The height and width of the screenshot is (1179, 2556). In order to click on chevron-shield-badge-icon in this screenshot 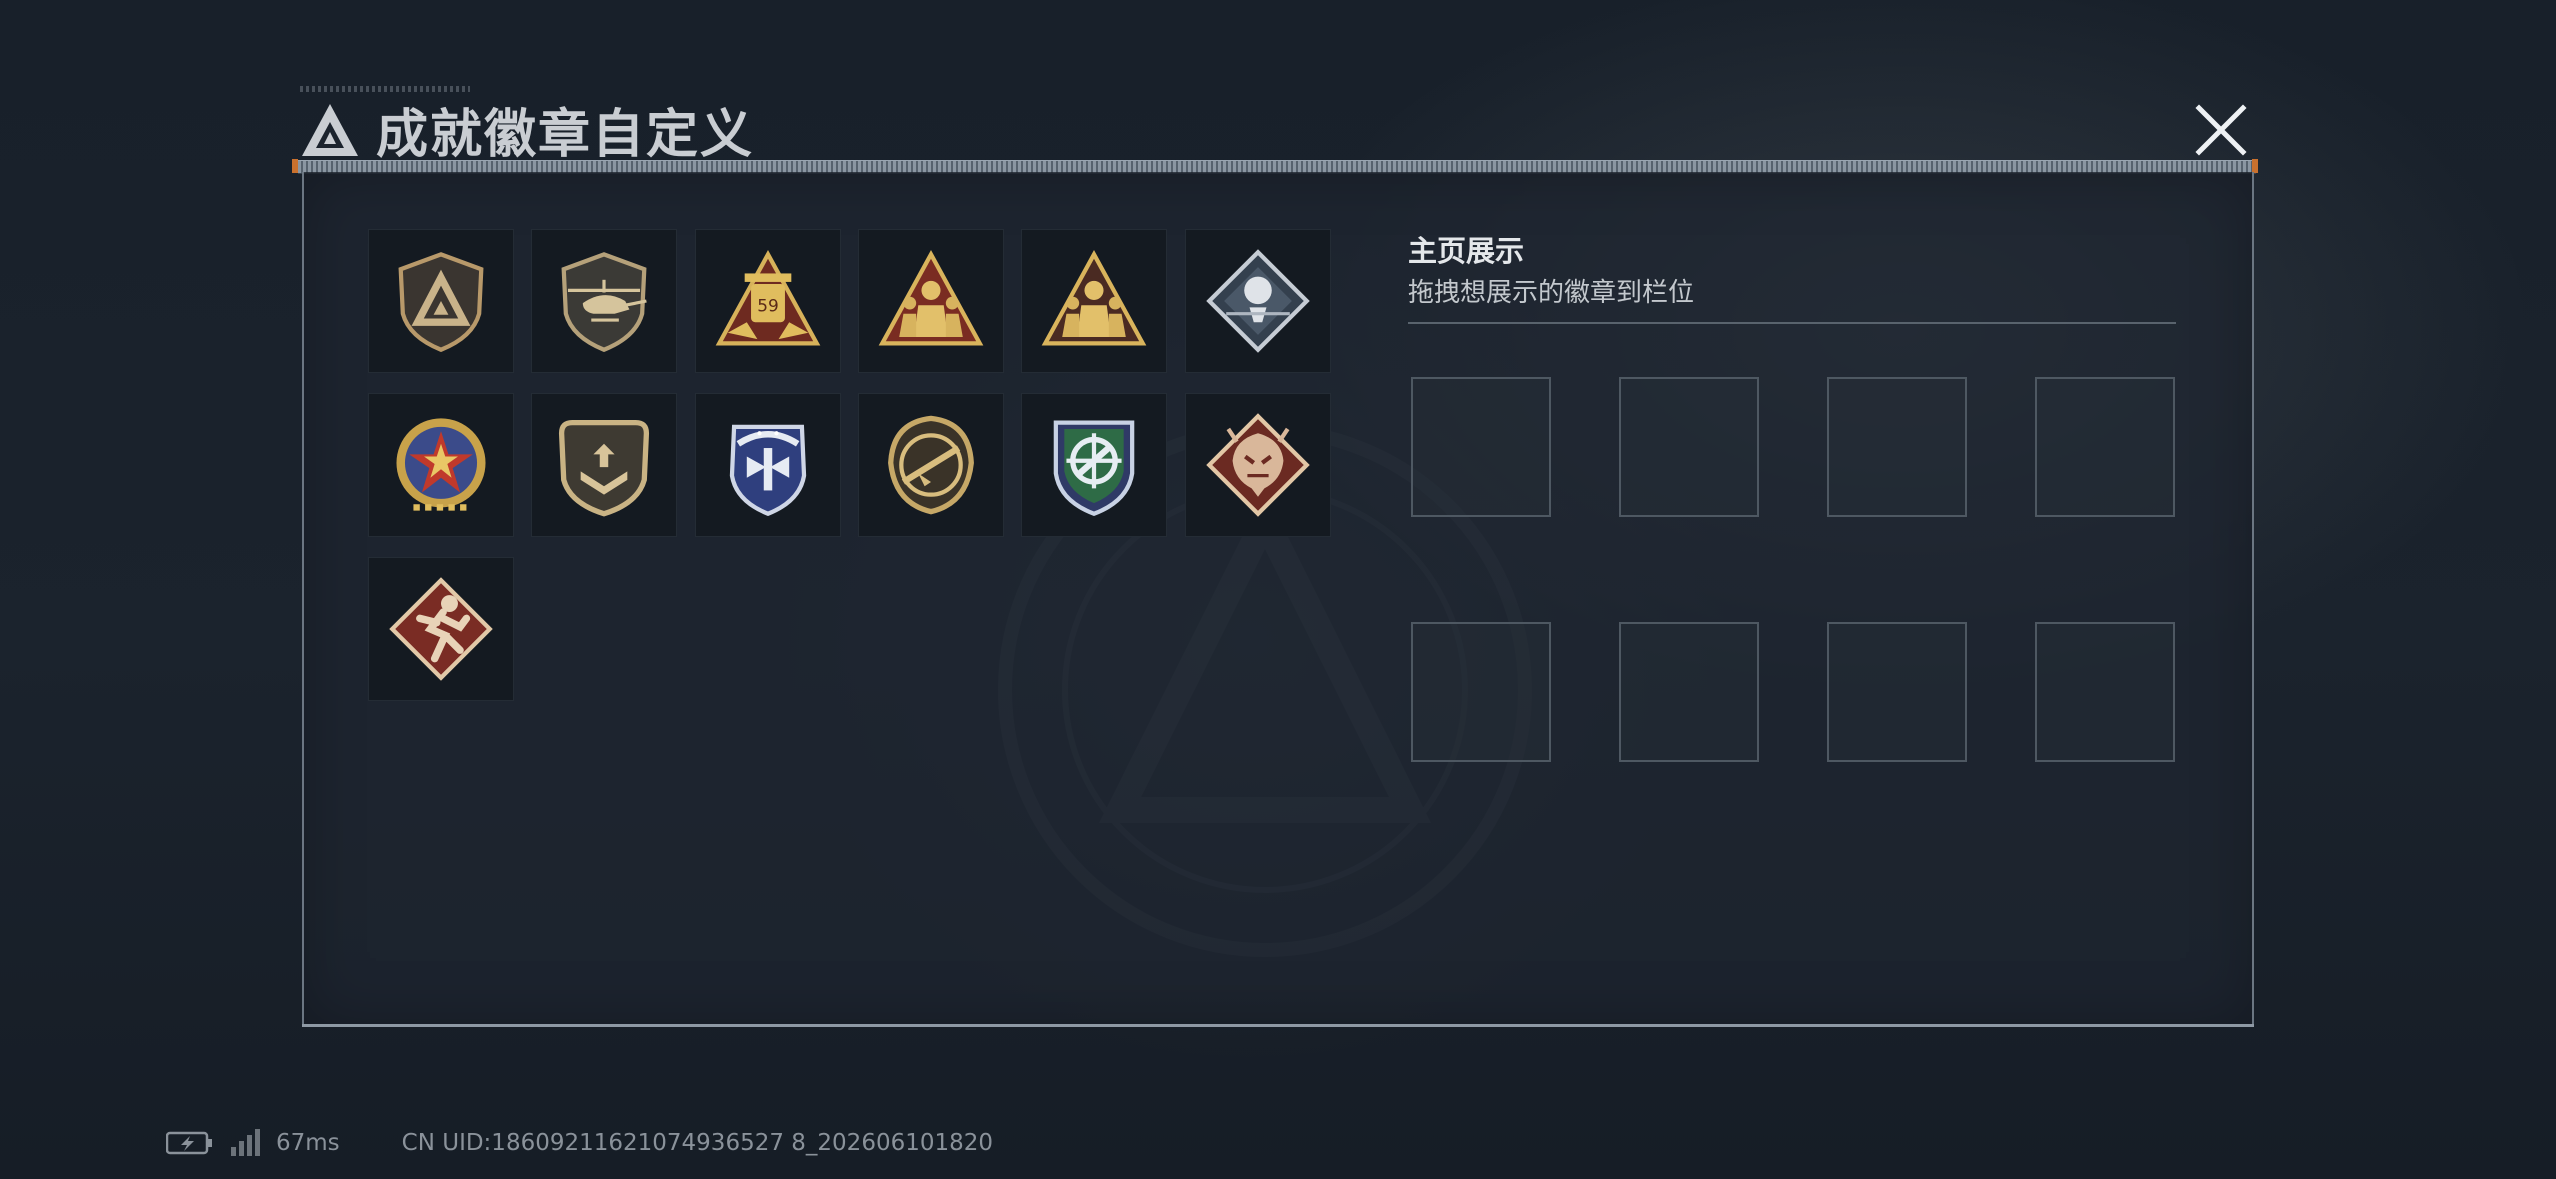, I will do `click(604, 468)`.